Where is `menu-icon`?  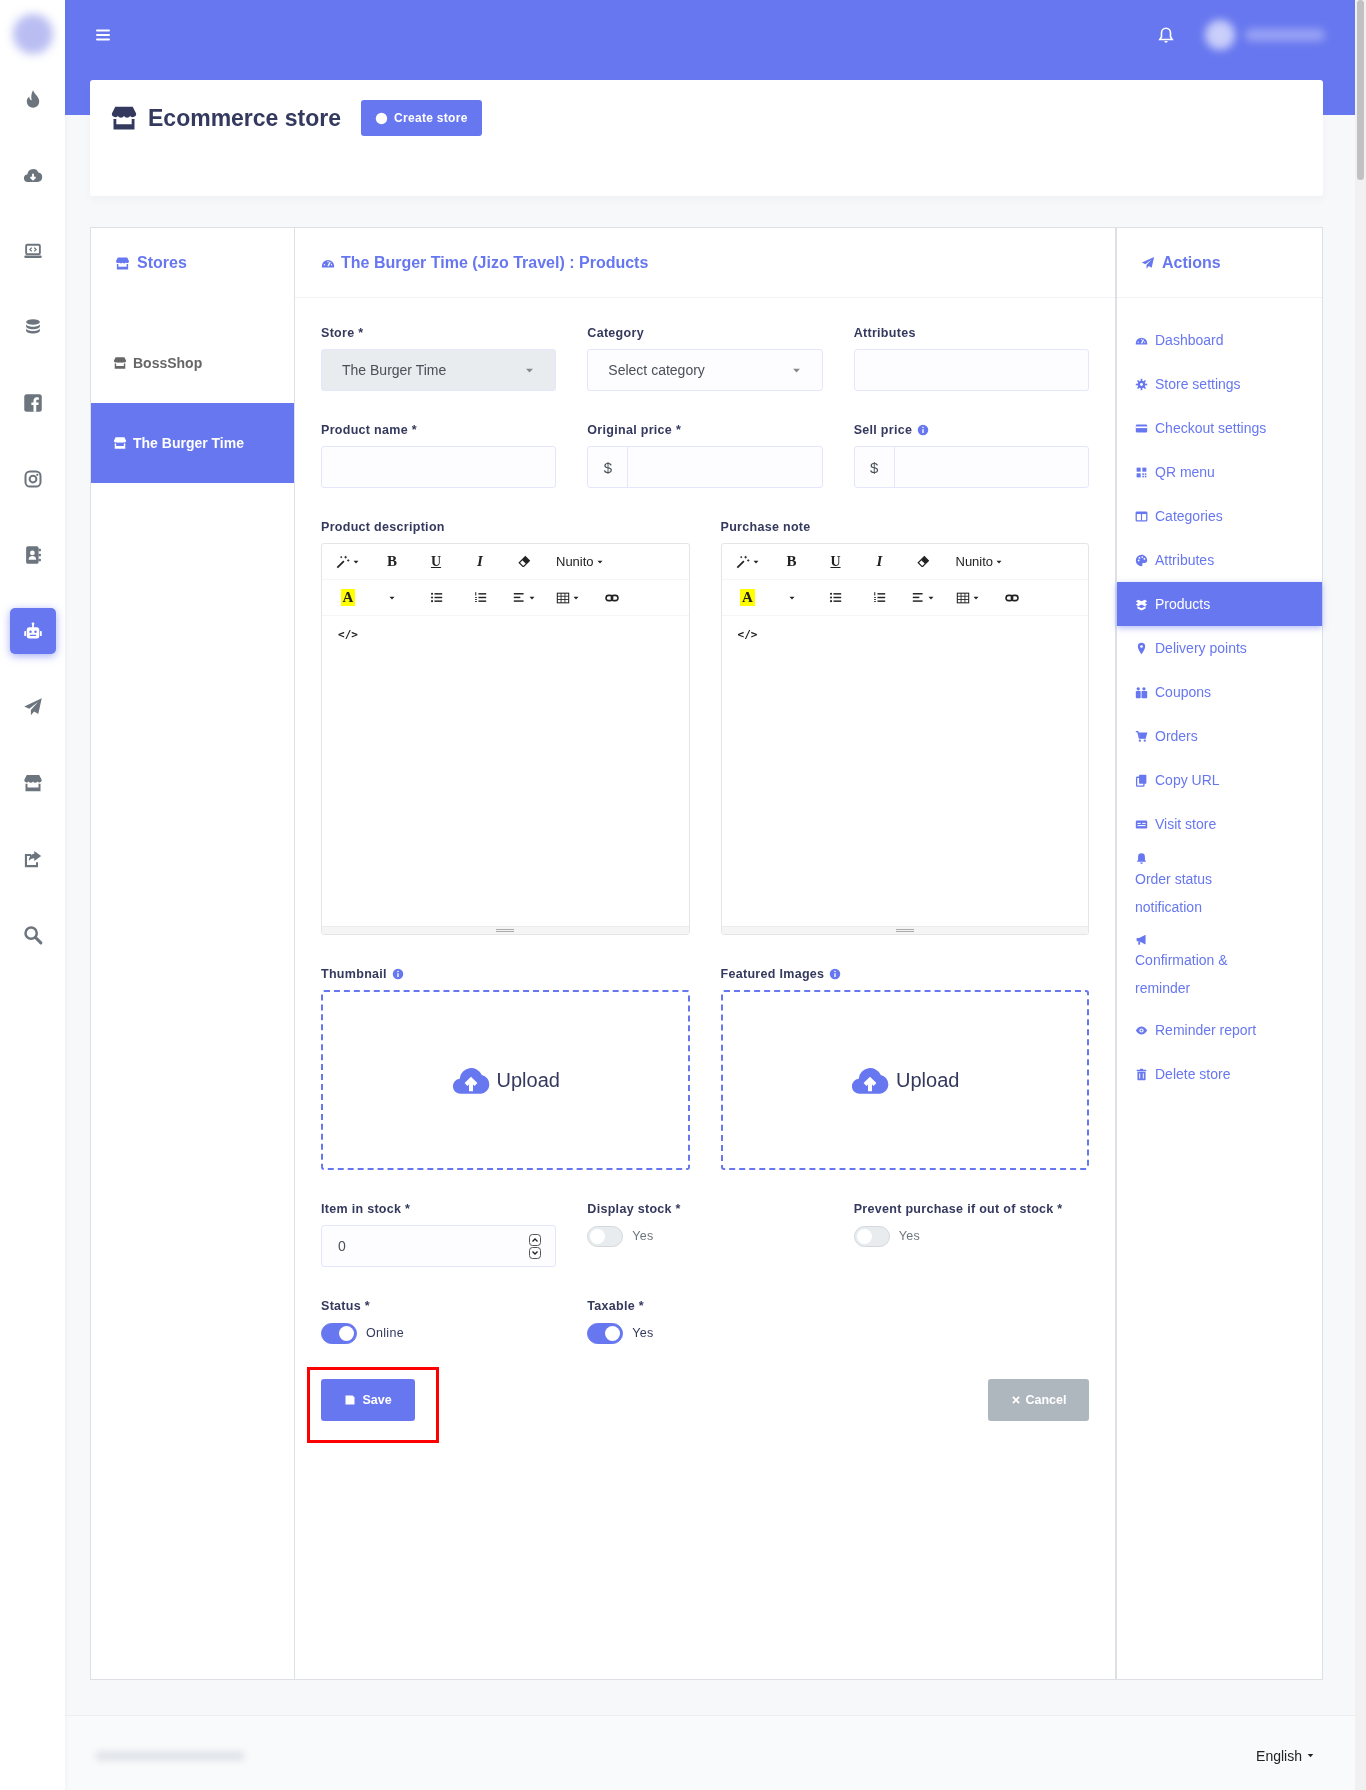
menu-icon is located at coordinates (103, 35).